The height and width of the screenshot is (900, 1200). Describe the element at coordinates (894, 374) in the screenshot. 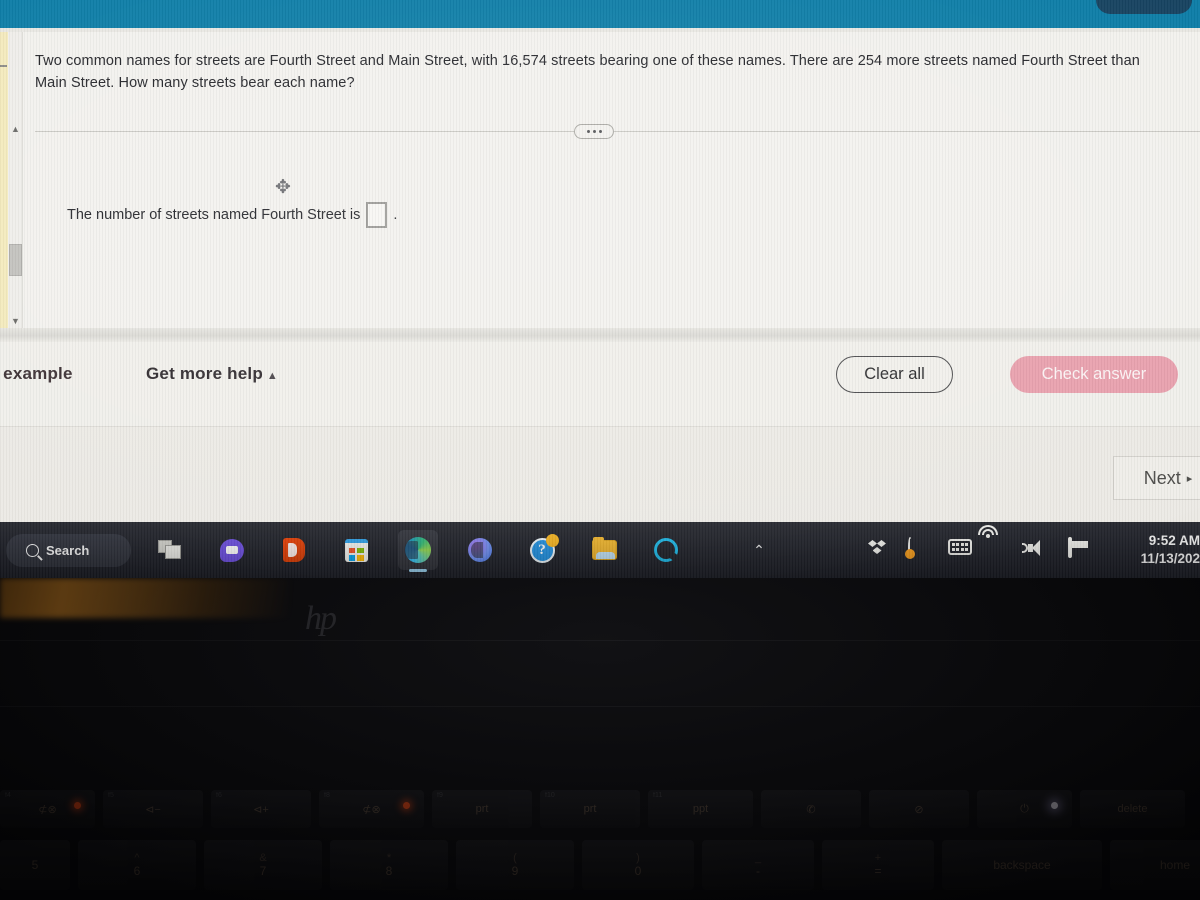

I see `clear-all-button: Clear all` at that location.